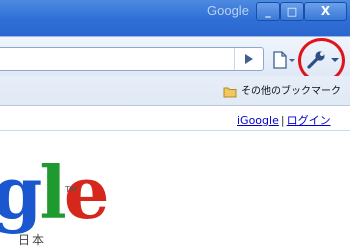  What do you see at coordinates (268, 11) in the screenshot?
I see `minimize-button: _` at bounding box center [268, 11].